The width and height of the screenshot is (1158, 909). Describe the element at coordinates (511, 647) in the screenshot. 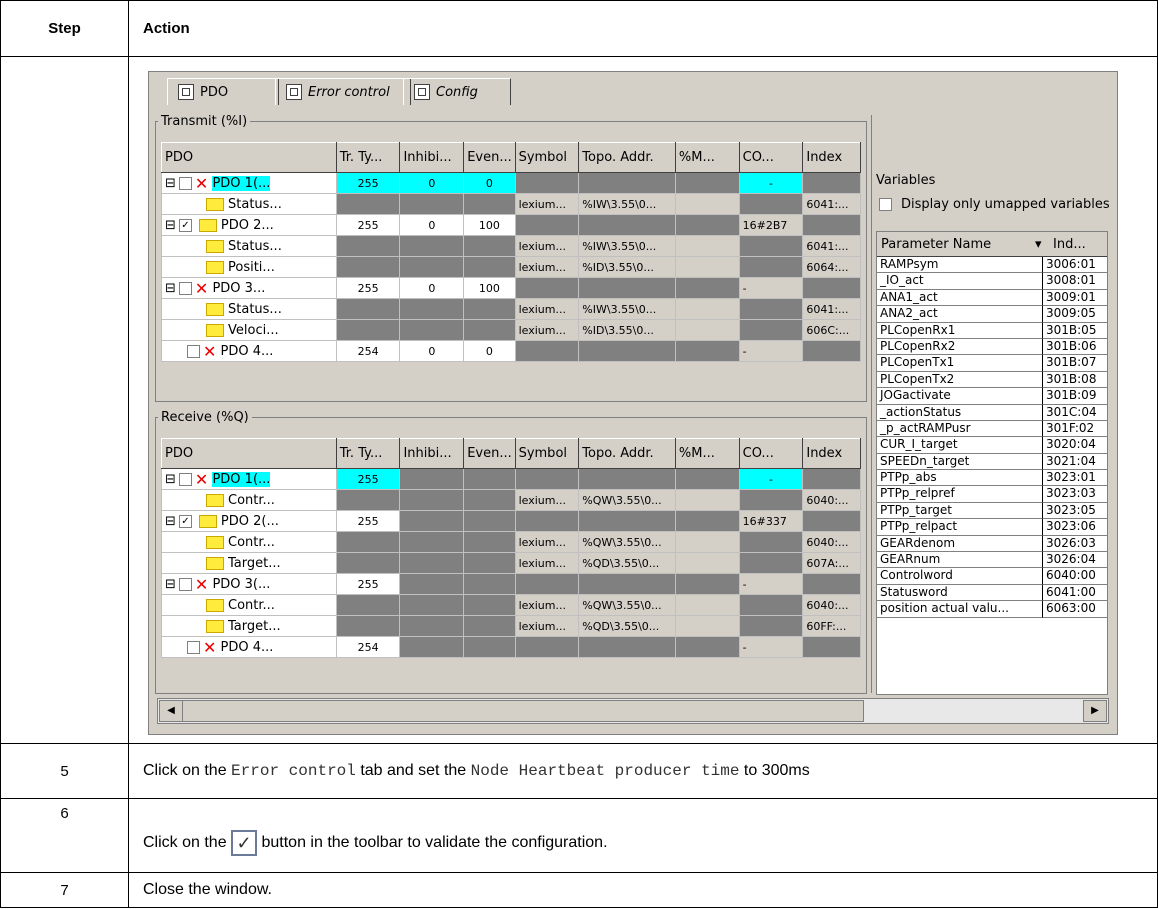

I see `table-row: ✕ PDO 4... 254-` at that location.